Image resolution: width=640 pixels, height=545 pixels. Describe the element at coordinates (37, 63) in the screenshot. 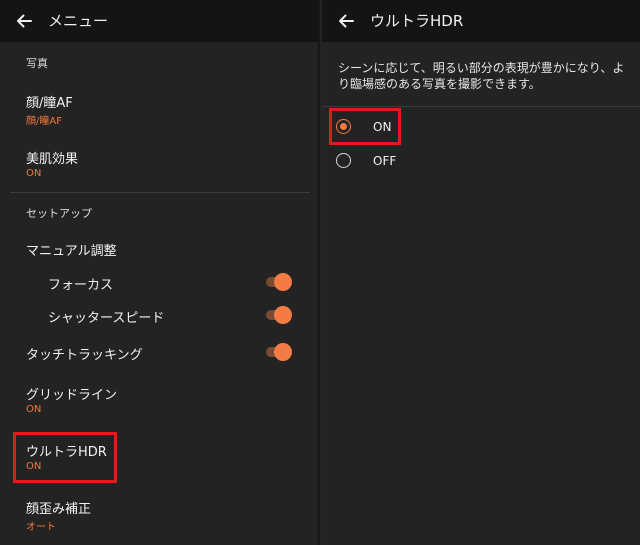

I see `section-header-photo: 写真` at that location.